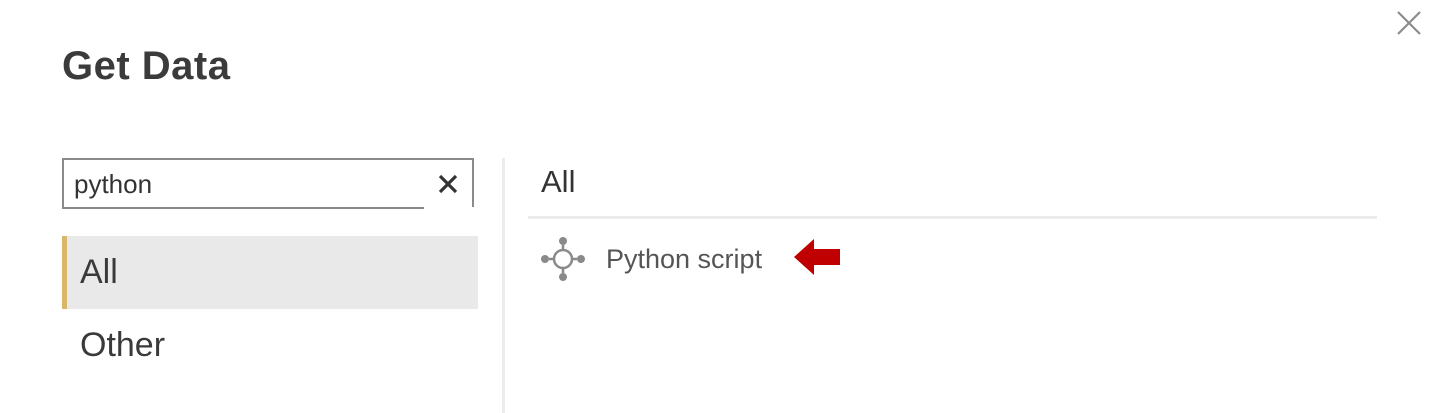 The width and height of the screenshot is (1442, 413). Describe the element at coordinates (99, 272) in the screenshot. I see `category-label: All` at that location.